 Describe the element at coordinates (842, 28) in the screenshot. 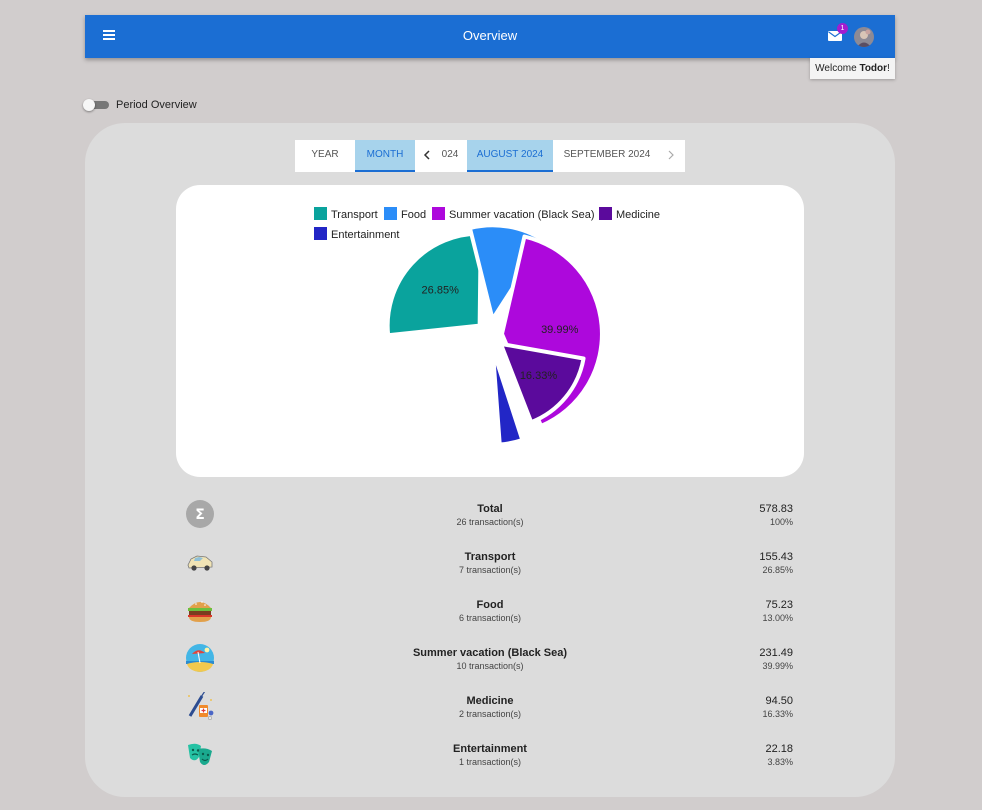

I see `notification-badge: 1` at that location.